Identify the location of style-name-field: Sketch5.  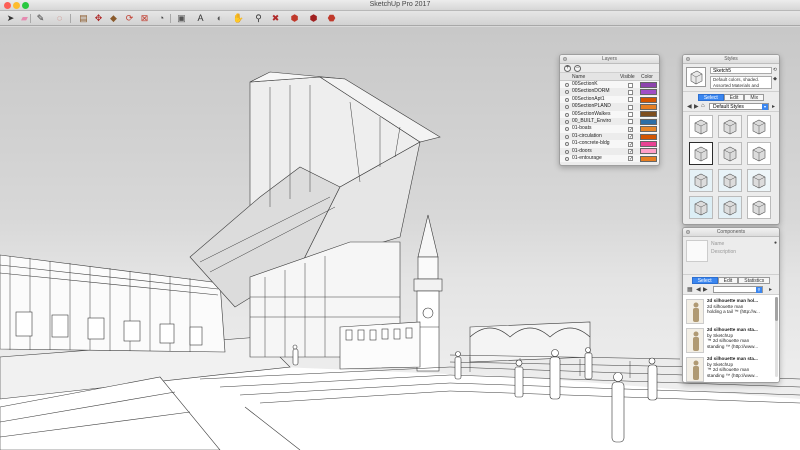
(741, 70).